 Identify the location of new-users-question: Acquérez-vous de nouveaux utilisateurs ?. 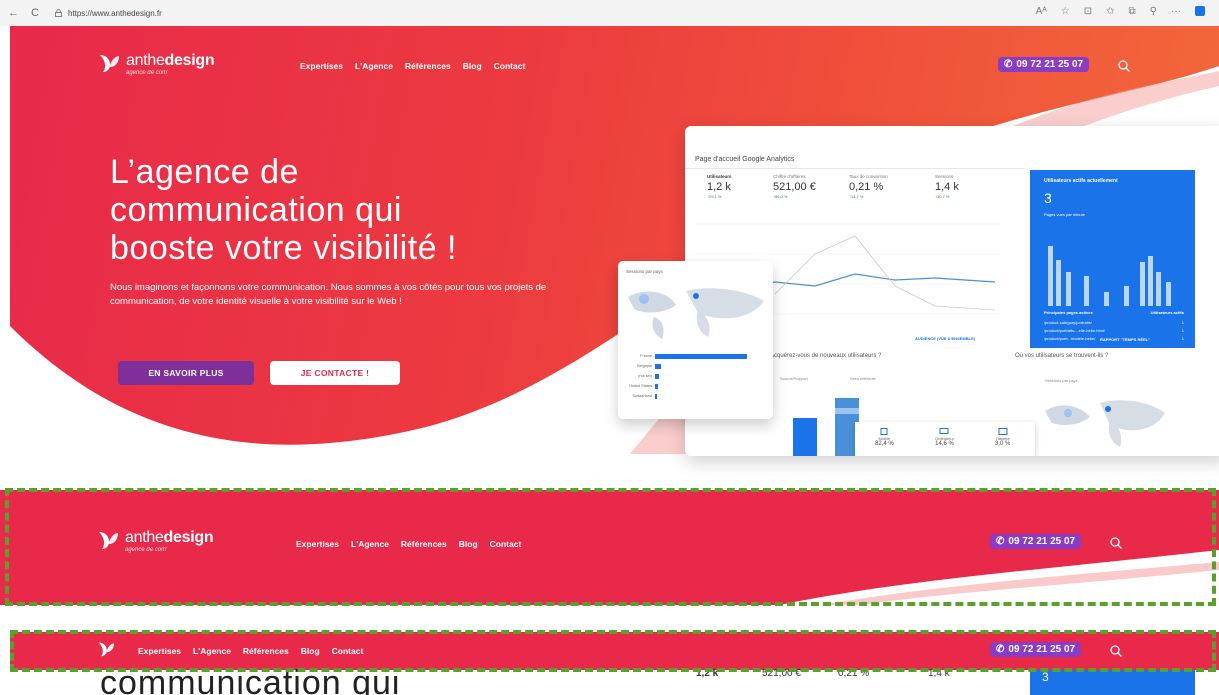
(826, 356).